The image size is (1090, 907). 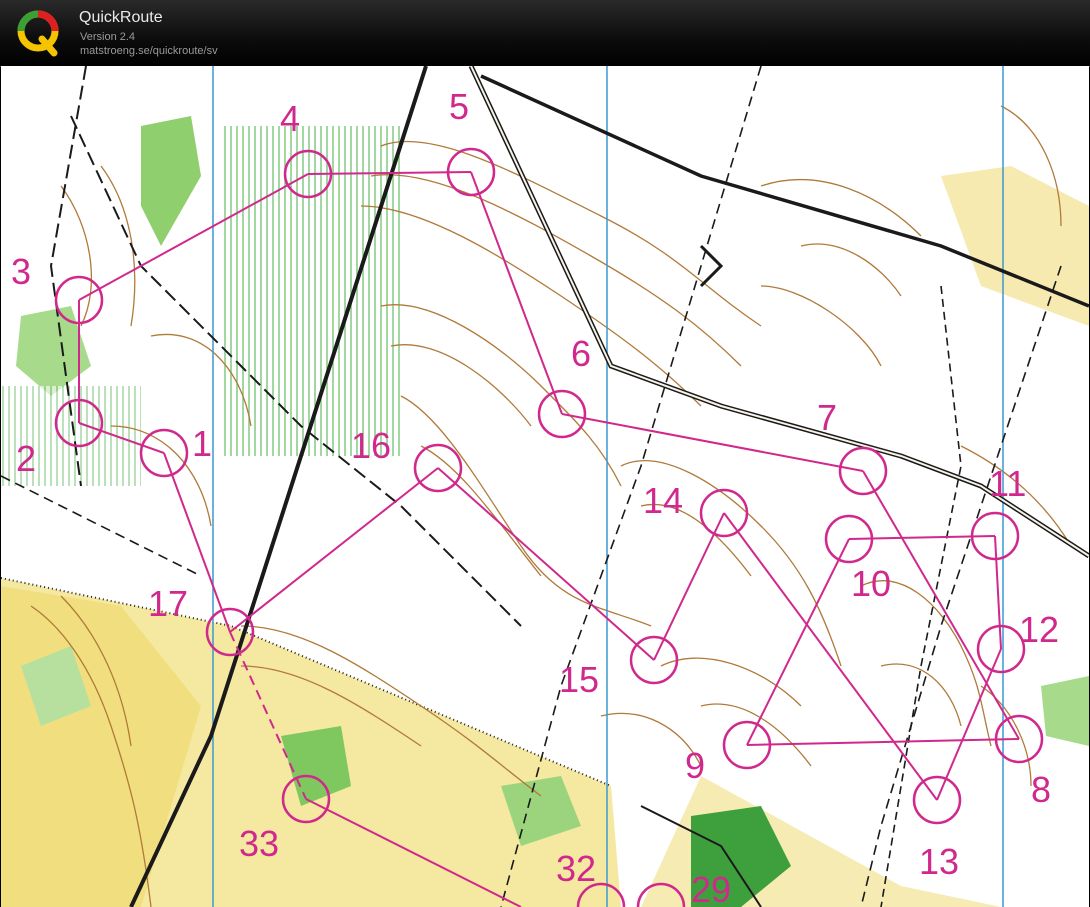 I want to click on control-number-13: 13, so click(x=939, y=861).